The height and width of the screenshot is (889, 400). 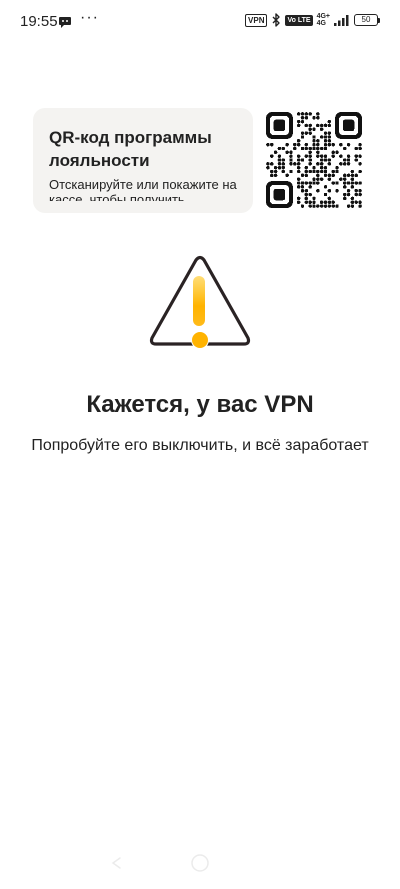 What do you see at coordinates (130, 149) in the screenshot?
I see `loyalty-title: QR-код программы лояльности` at bounding box center [130, 149].